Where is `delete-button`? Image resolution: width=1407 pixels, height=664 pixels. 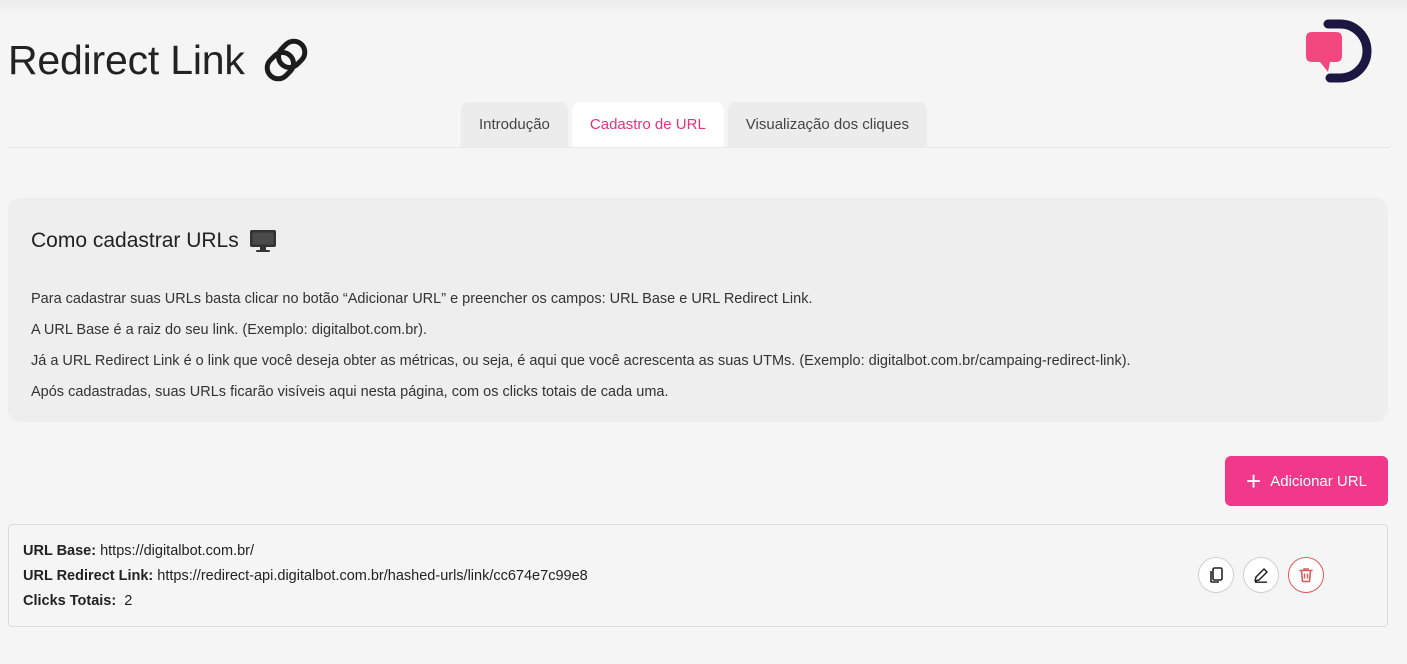 delete-button is located at coordinates (1306, 575).